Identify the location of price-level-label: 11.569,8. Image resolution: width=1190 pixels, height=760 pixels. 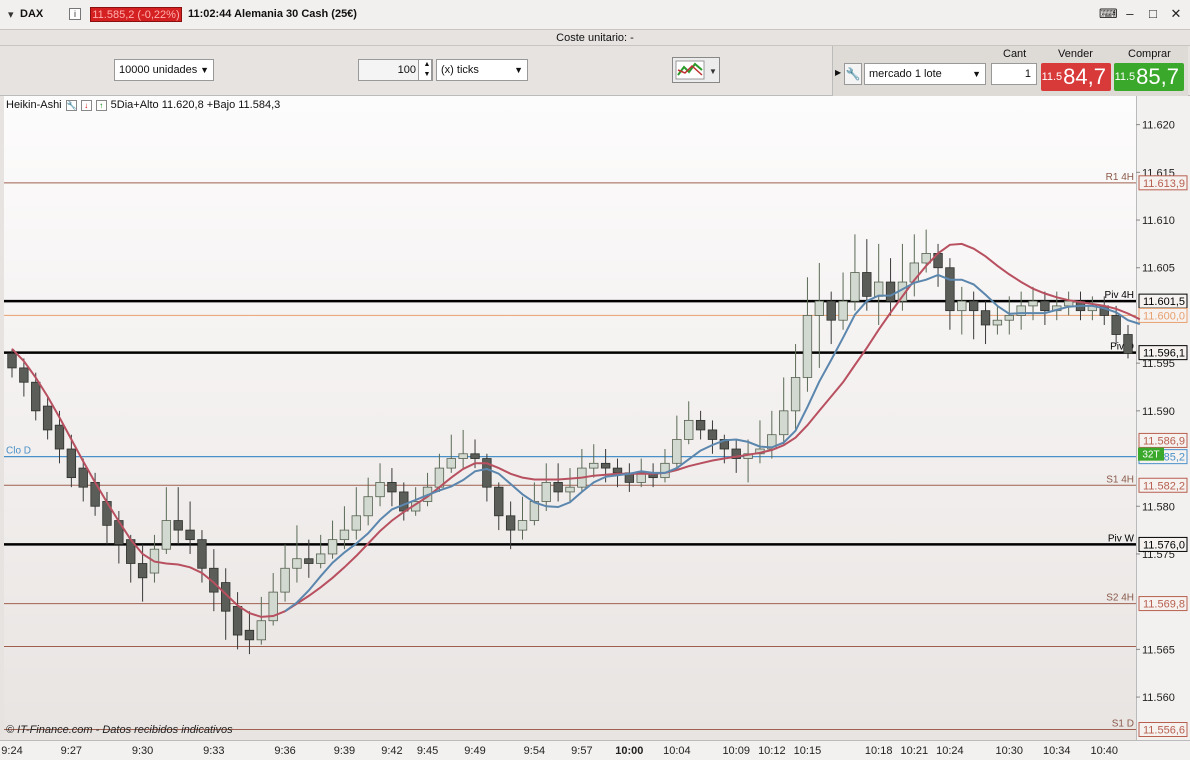
(1164, 605).